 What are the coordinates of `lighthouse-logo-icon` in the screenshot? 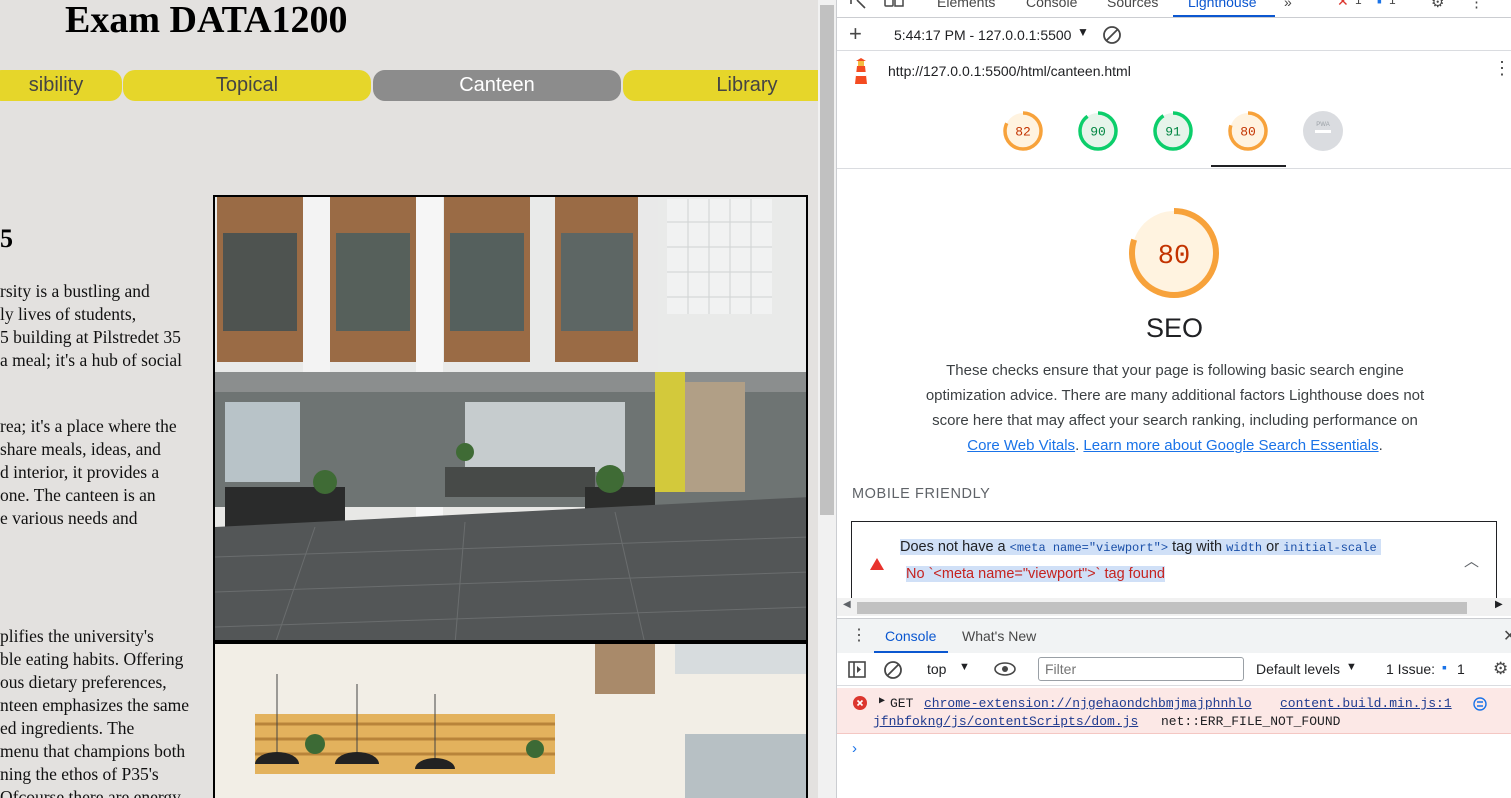 It's located at (861, 71).